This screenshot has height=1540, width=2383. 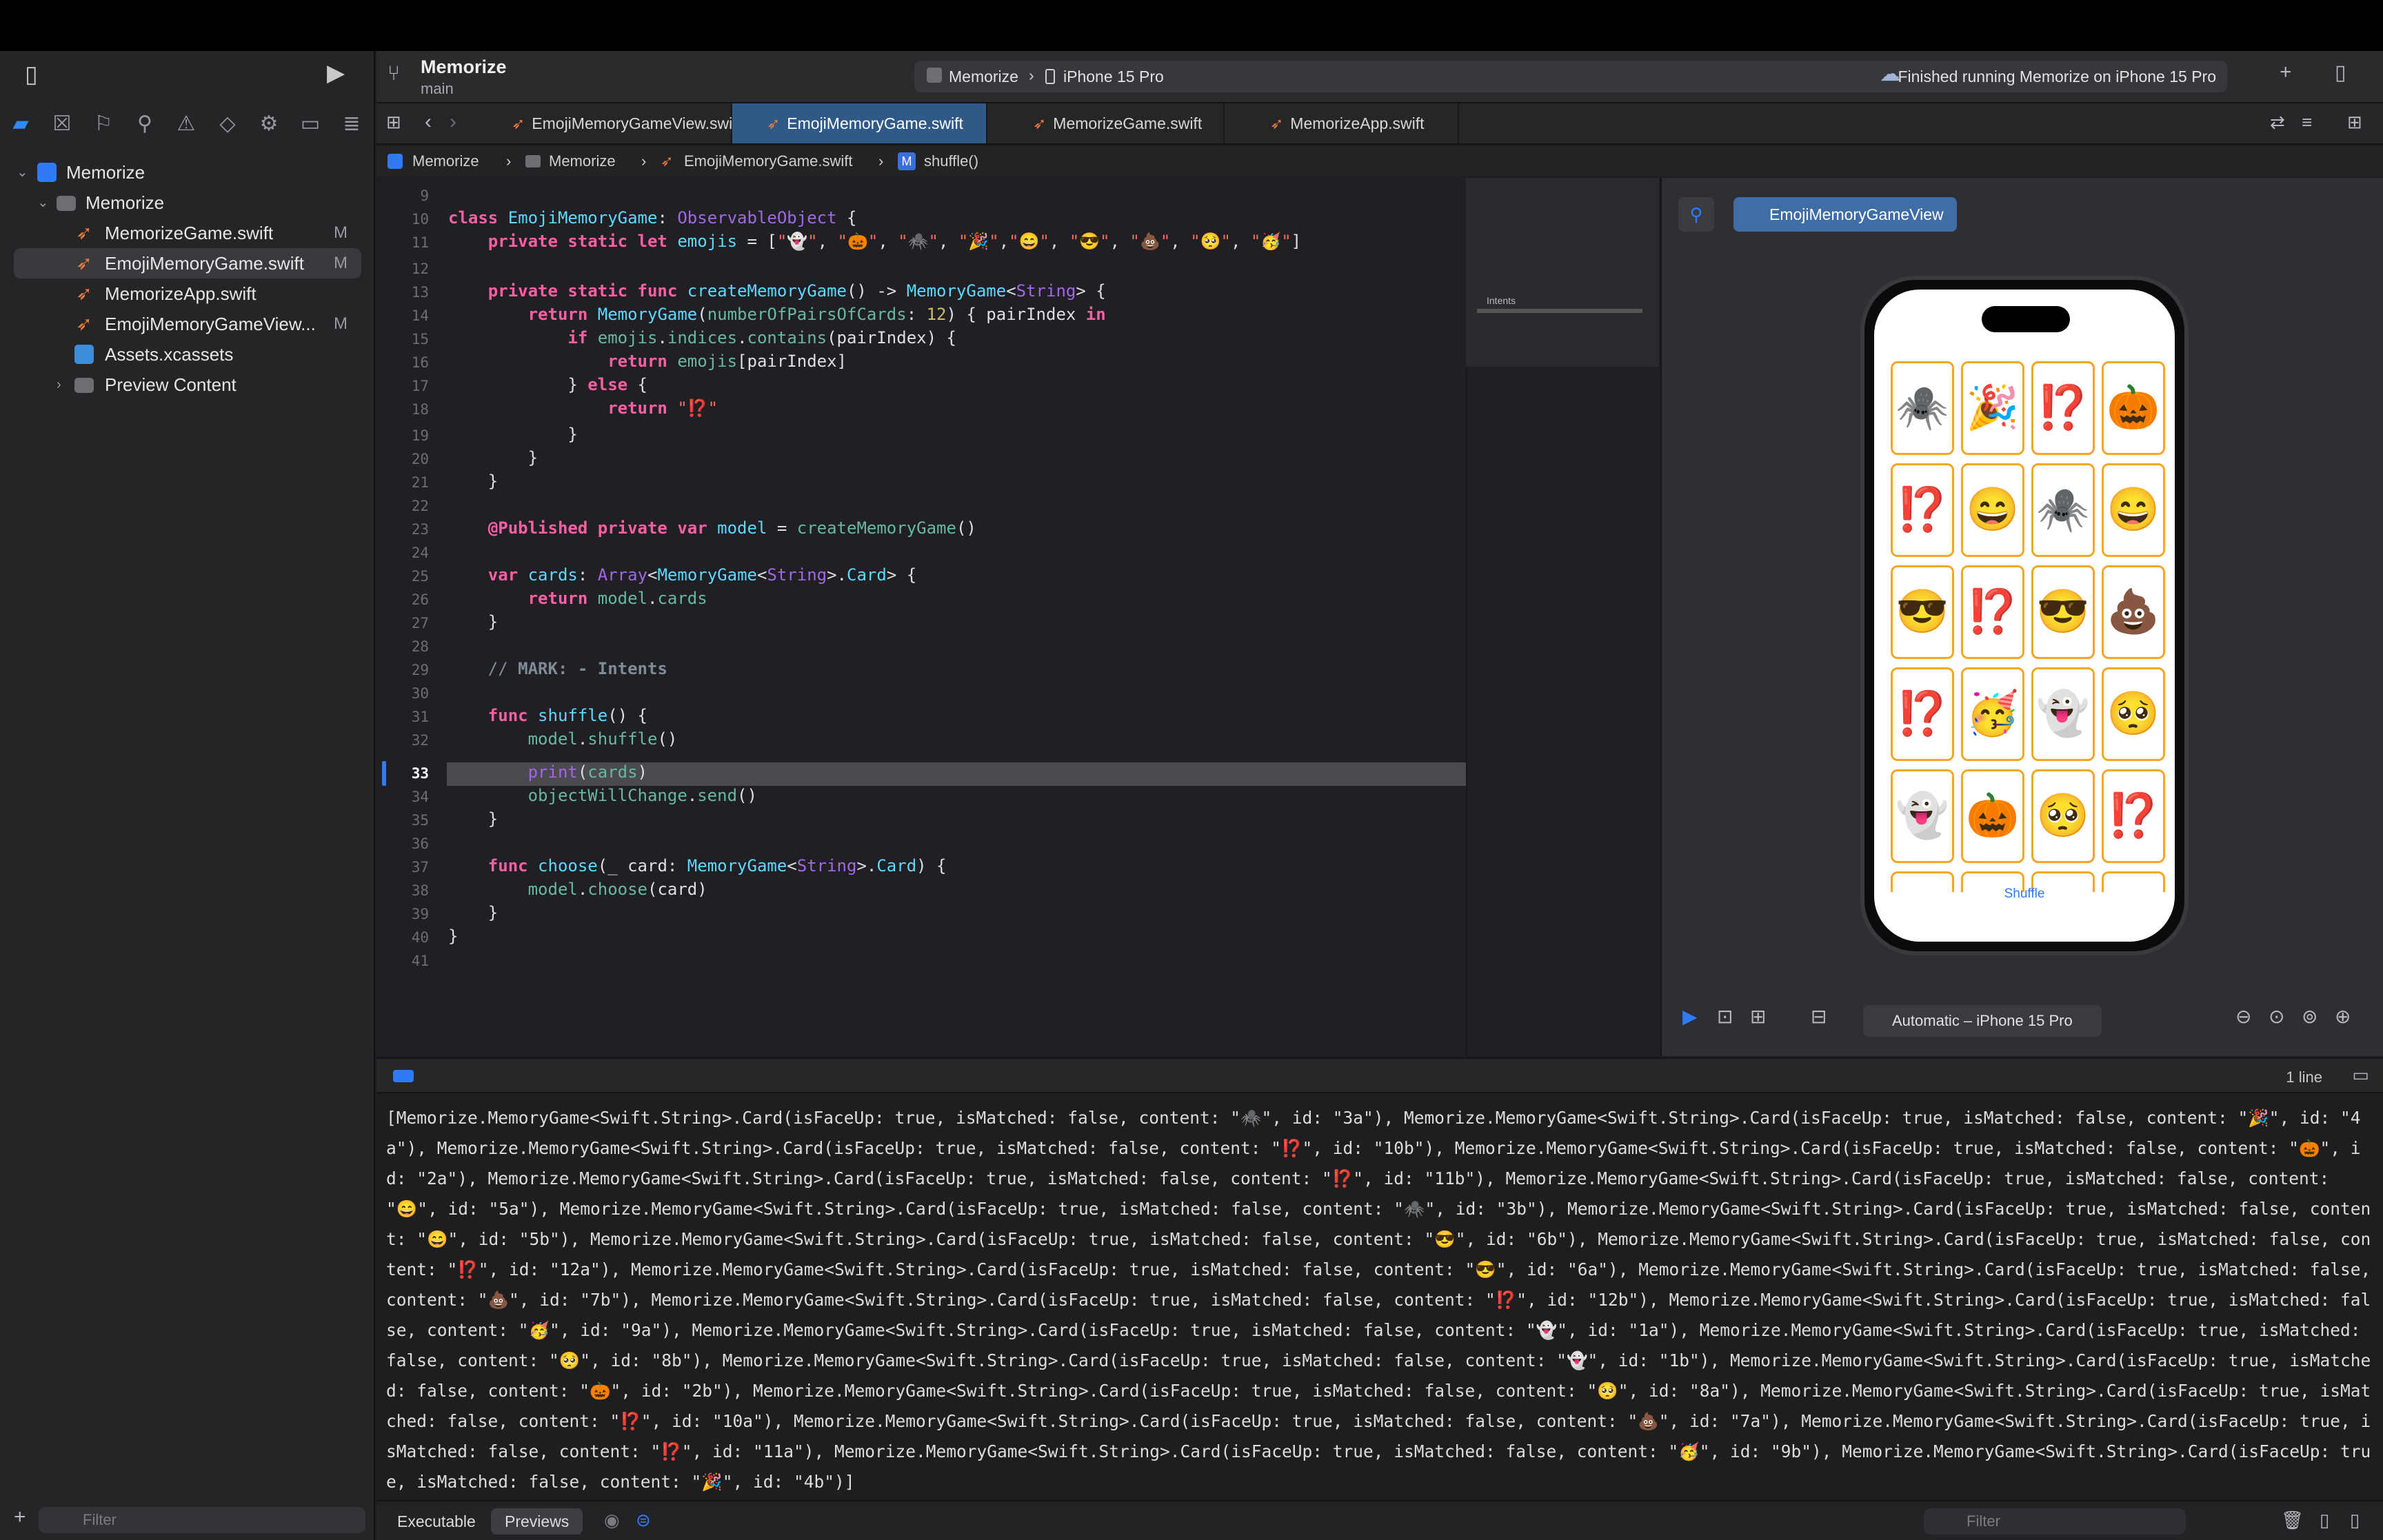 What do you see at coordinates (420, 577) in the screenshot?
I see `line-number: 25` at bounding box center [420, 577].